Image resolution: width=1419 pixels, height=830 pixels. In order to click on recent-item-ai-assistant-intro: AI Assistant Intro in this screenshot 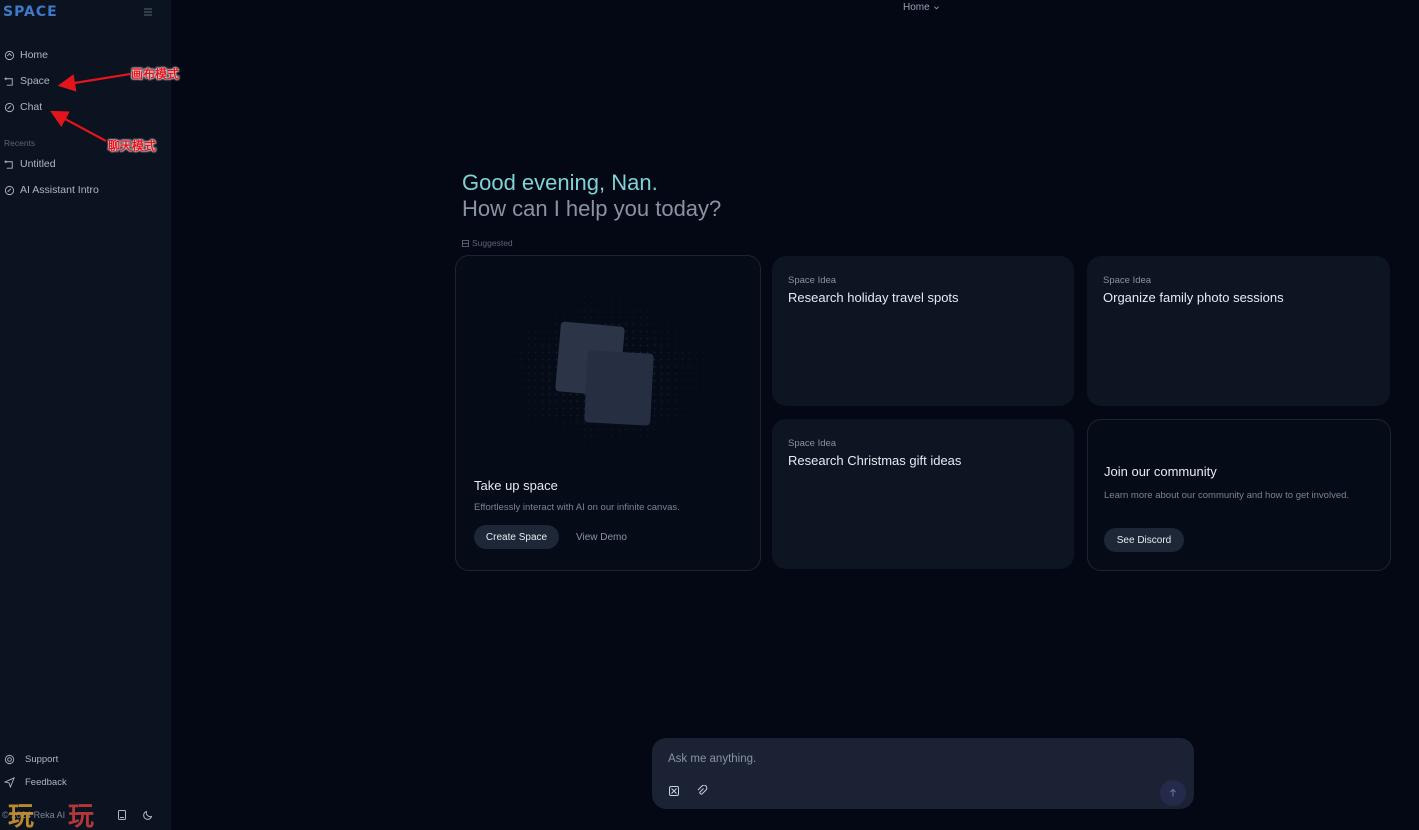, I will do `click(51, 190)`.